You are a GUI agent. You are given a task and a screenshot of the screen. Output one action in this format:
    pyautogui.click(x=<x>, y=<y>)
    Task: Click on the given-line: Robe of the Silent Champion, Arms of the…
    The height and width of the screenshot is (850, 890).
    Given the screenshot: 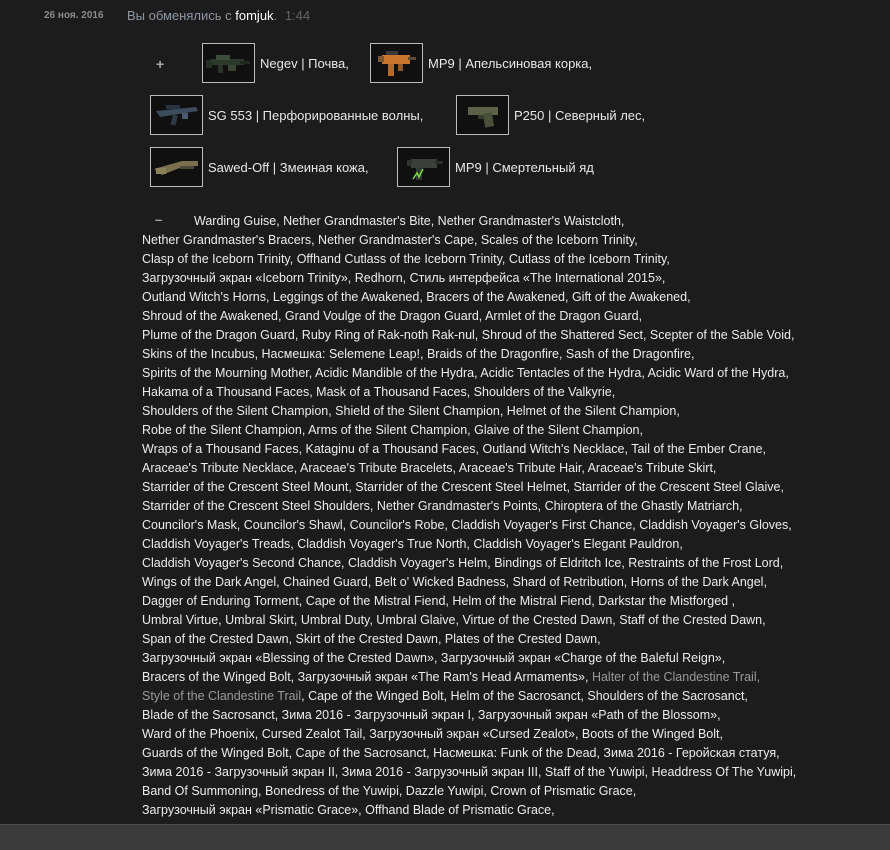 What is the action you would take?
    pyautogui.click(x=392, y=430)
    